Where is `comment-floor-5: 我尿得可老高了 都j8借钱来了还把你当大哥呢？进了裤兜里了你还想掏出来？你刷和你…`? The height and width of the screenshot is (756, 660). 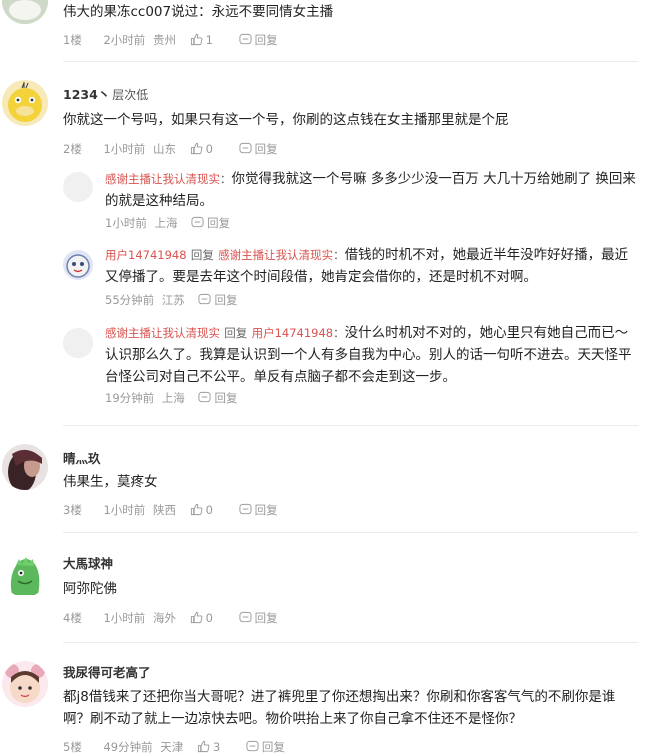 comment-floor-5: 我尿得可老高了 都j8借钱来了还把你当大哥呢？进了裤兜里了你还想掏出来？你刷和你… is located at coordinates (330, 699).